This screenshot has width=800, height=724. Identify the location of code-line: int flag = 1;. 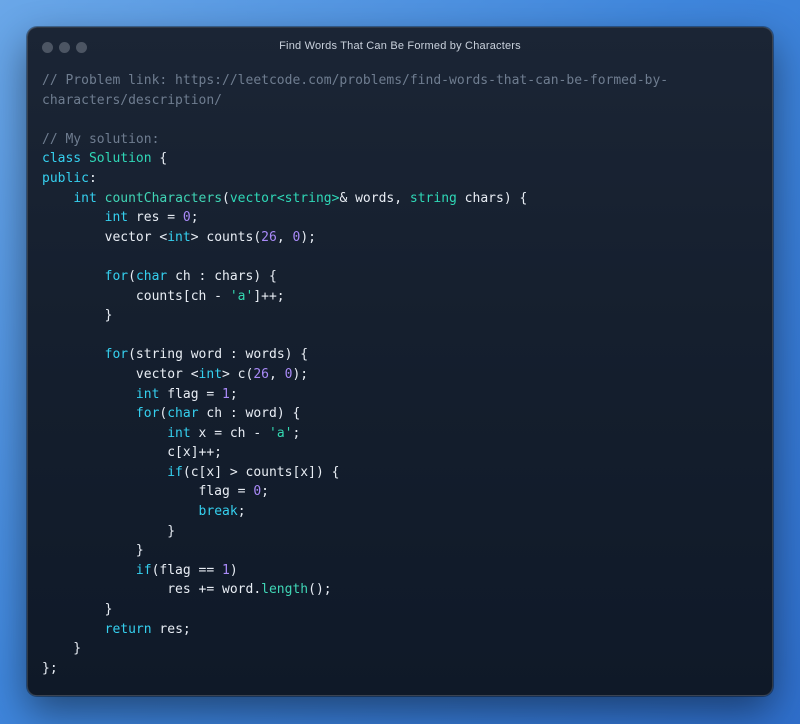
(355, 395).